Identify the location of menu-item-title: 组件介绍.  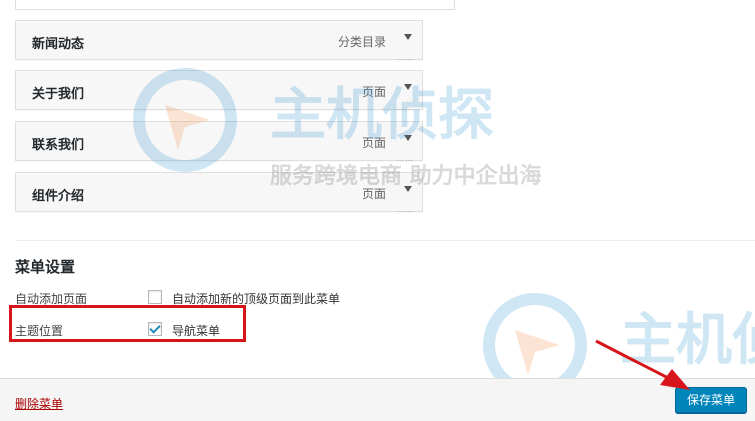
(58, 196).